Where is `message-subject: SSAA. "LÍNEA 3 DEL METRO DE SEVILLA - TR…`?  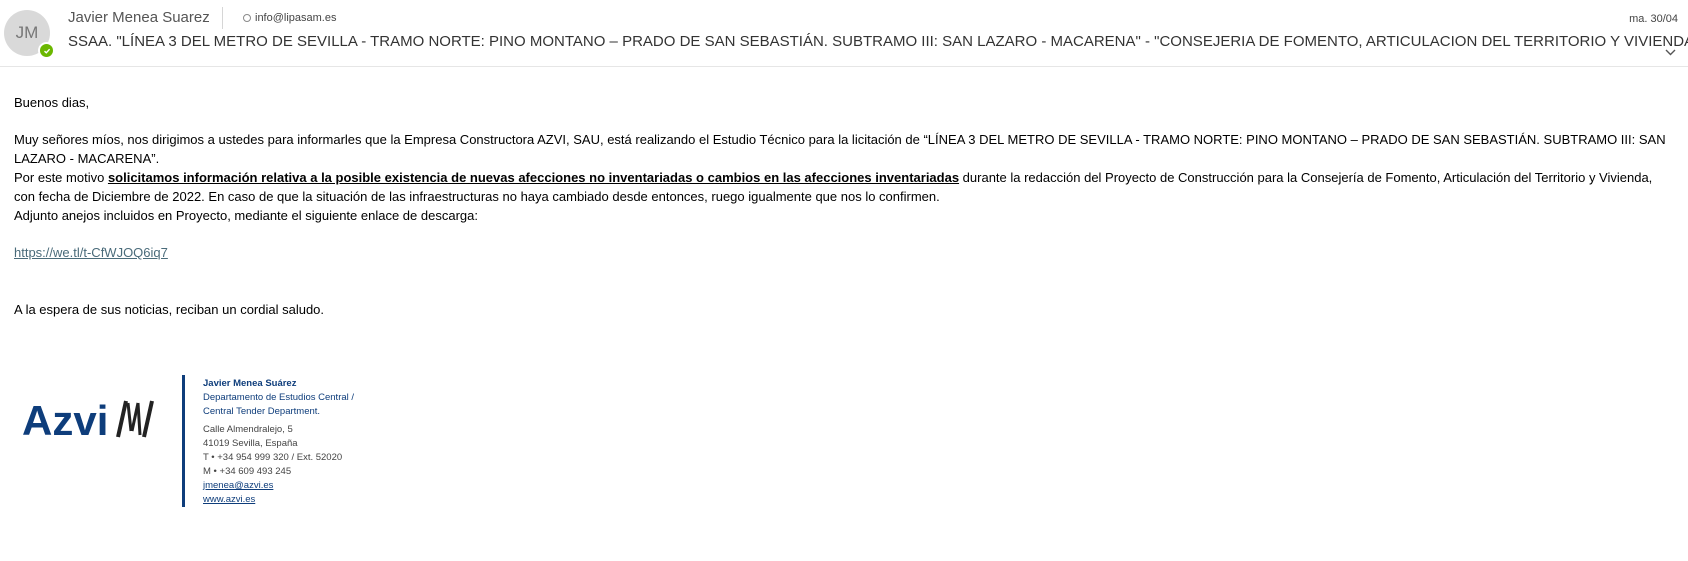
message-subject: SSAA. "LÍNEA 3 DEL METRO DE SEVILLA - TR… is located at coordinates (878, 41).